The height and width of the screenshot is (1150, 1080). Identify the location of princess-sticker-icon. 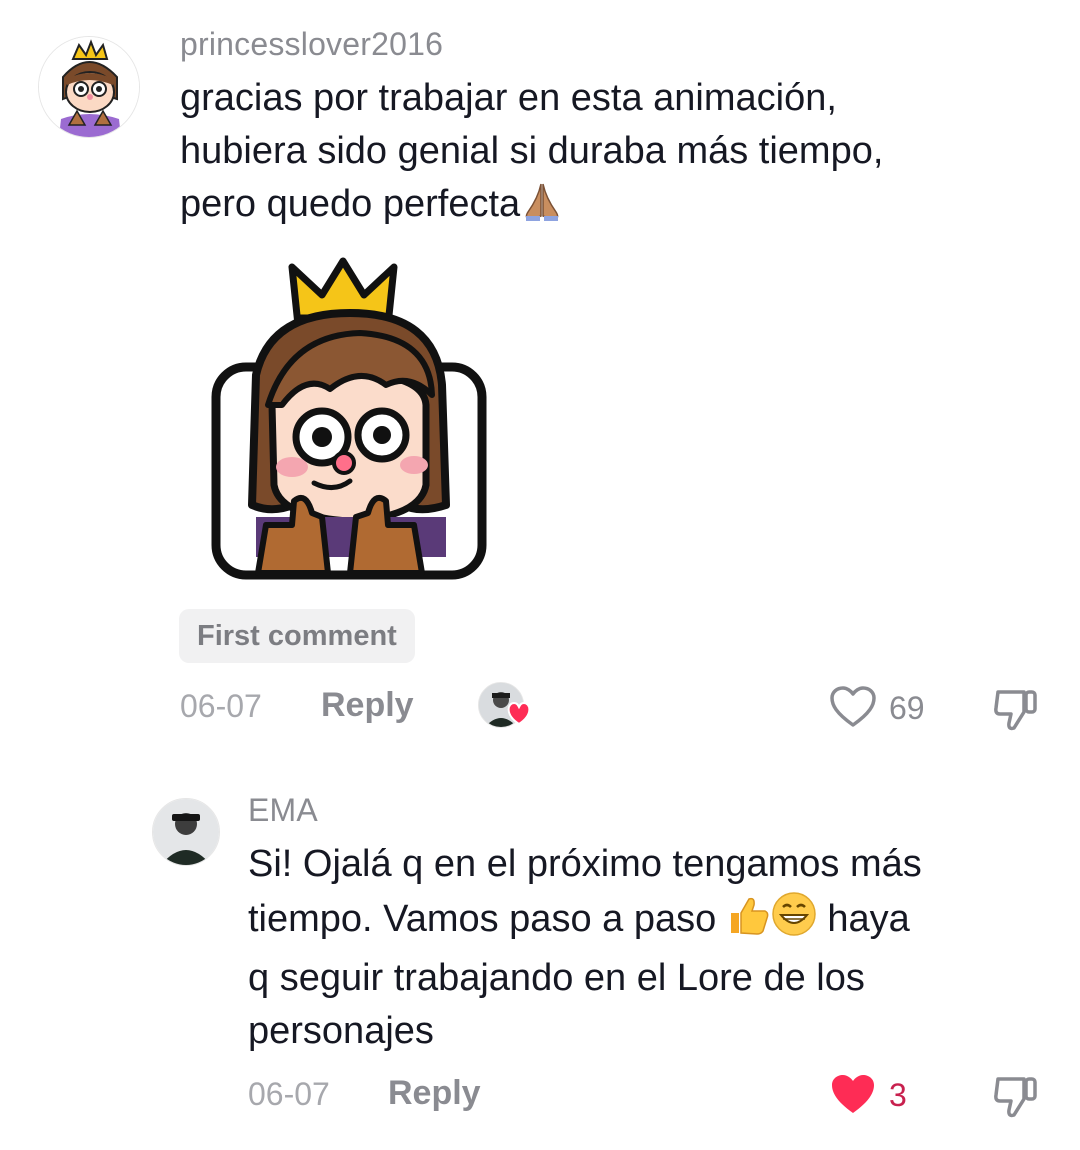
(349, 418).